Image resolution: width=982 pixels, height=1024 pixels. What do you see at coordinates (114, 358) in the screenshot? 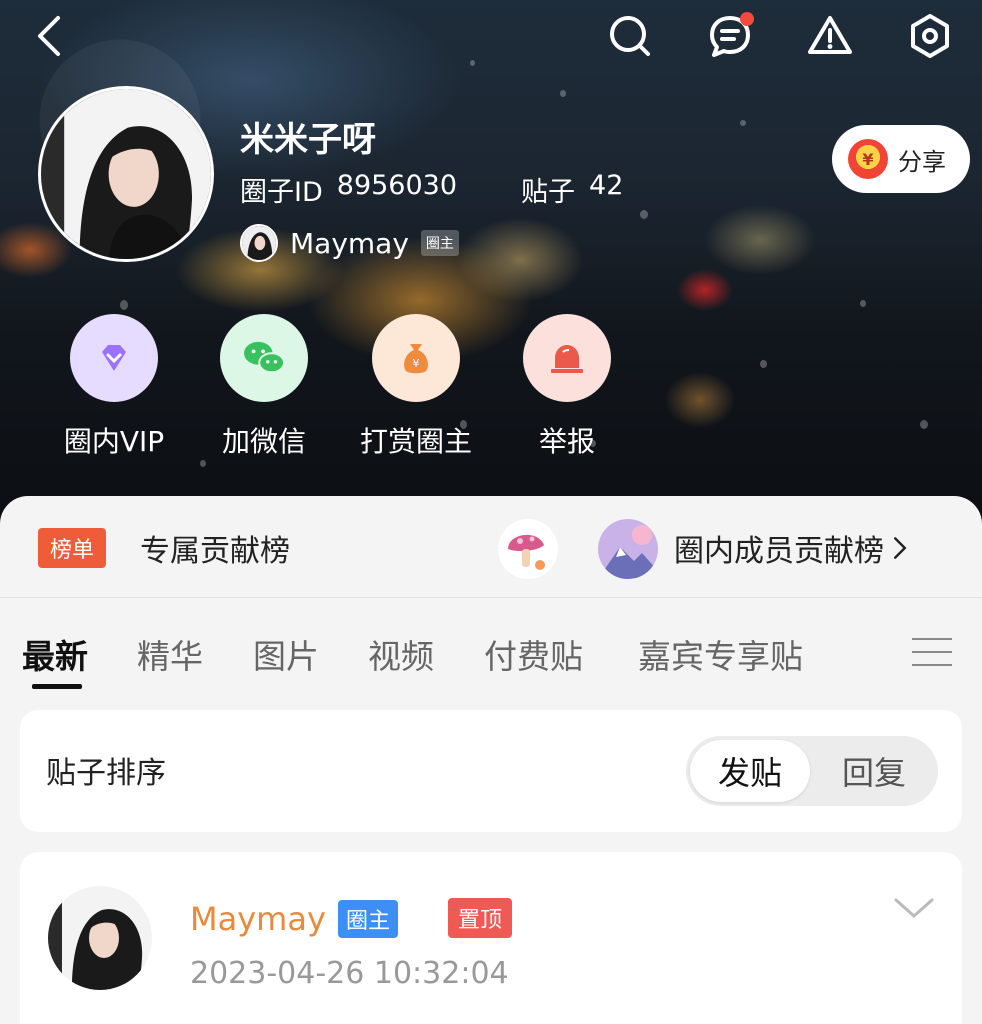
I see `vip-diamond-icon` at bounding box center [114, 358].